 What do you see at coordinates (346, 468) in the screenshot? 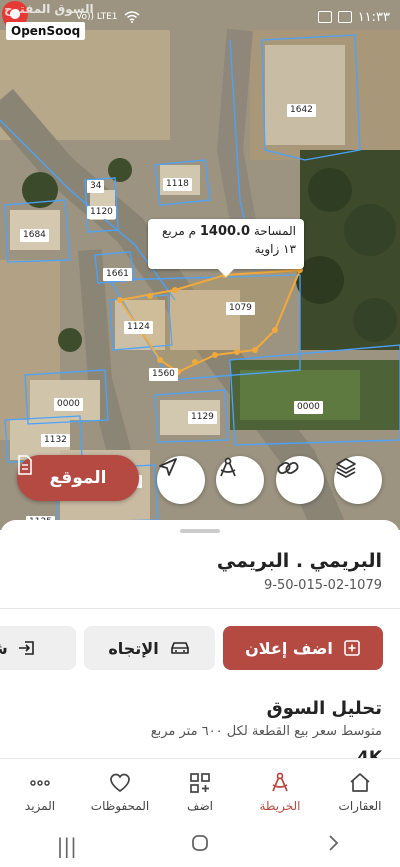
I see `layers-icon` at bounding box center [346, 468].